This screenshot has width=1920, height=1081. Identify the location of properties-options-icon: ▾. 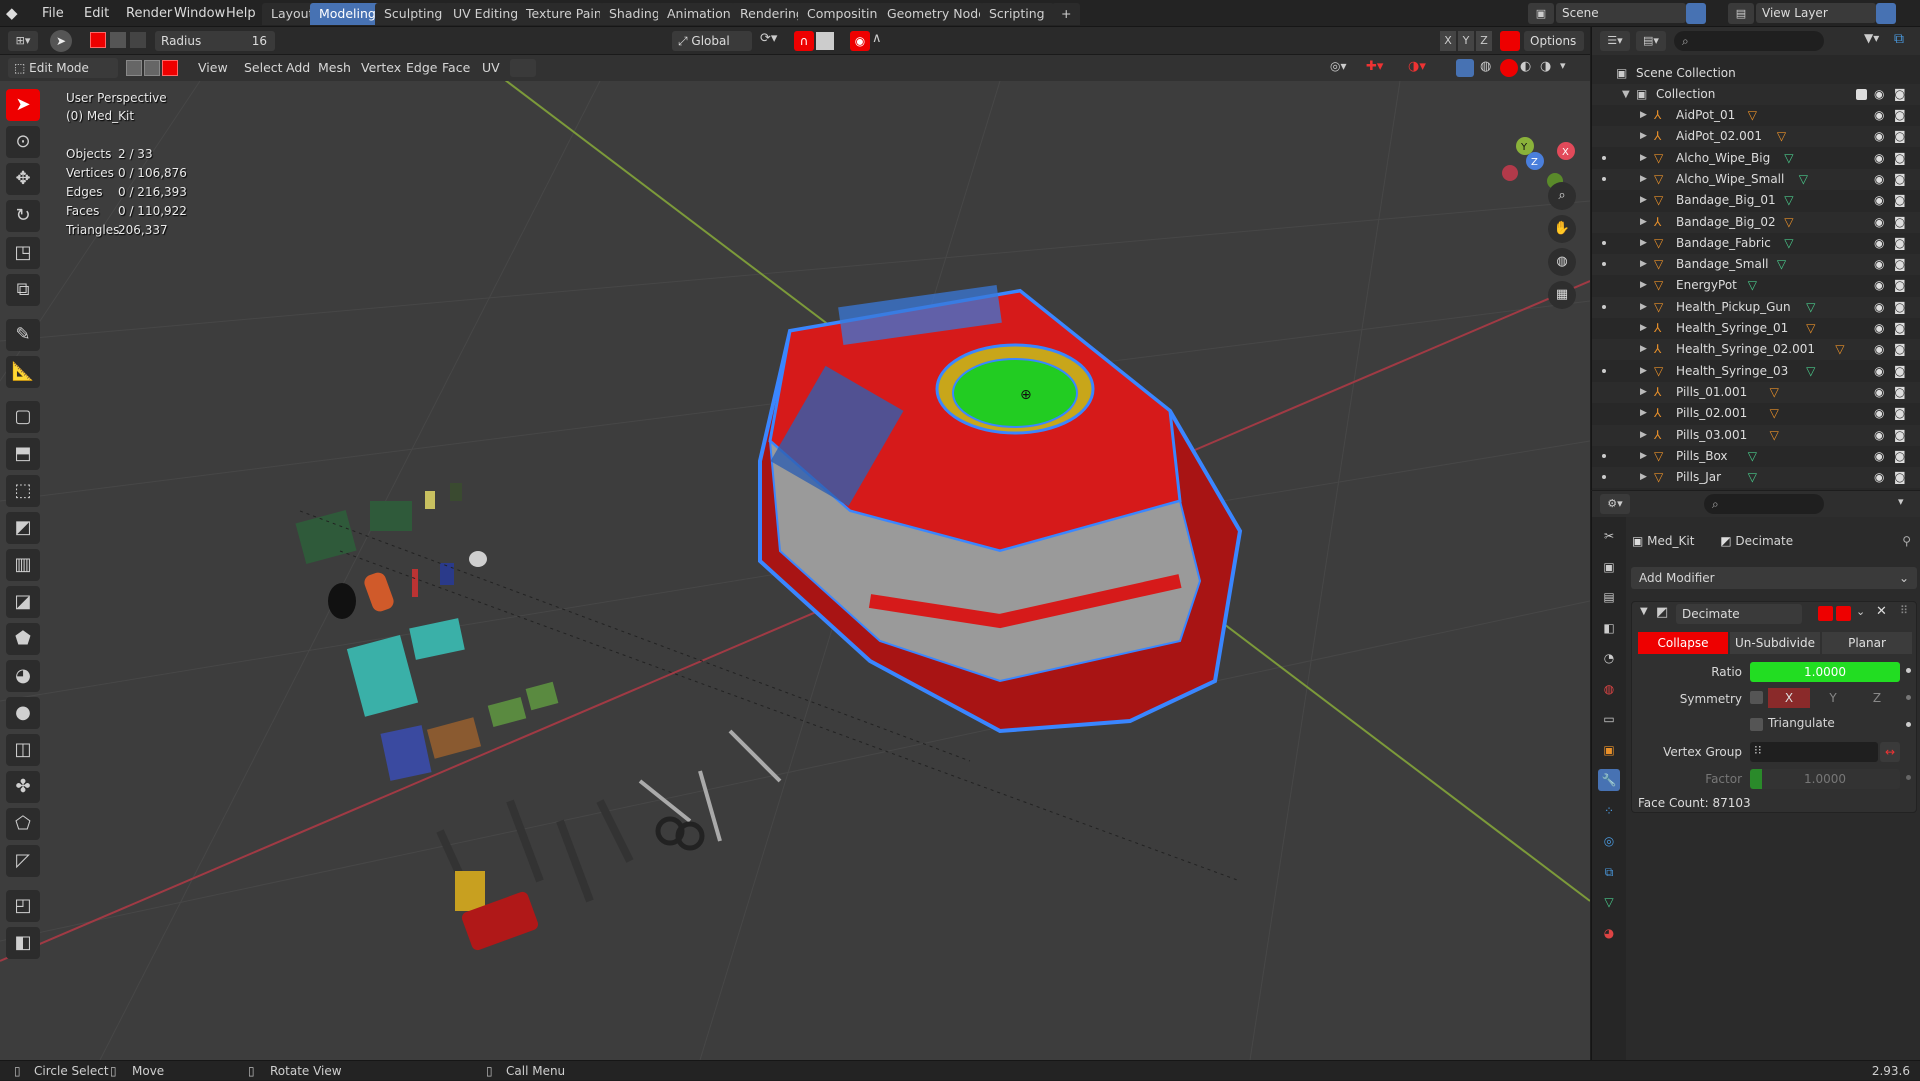
(1906, 504).